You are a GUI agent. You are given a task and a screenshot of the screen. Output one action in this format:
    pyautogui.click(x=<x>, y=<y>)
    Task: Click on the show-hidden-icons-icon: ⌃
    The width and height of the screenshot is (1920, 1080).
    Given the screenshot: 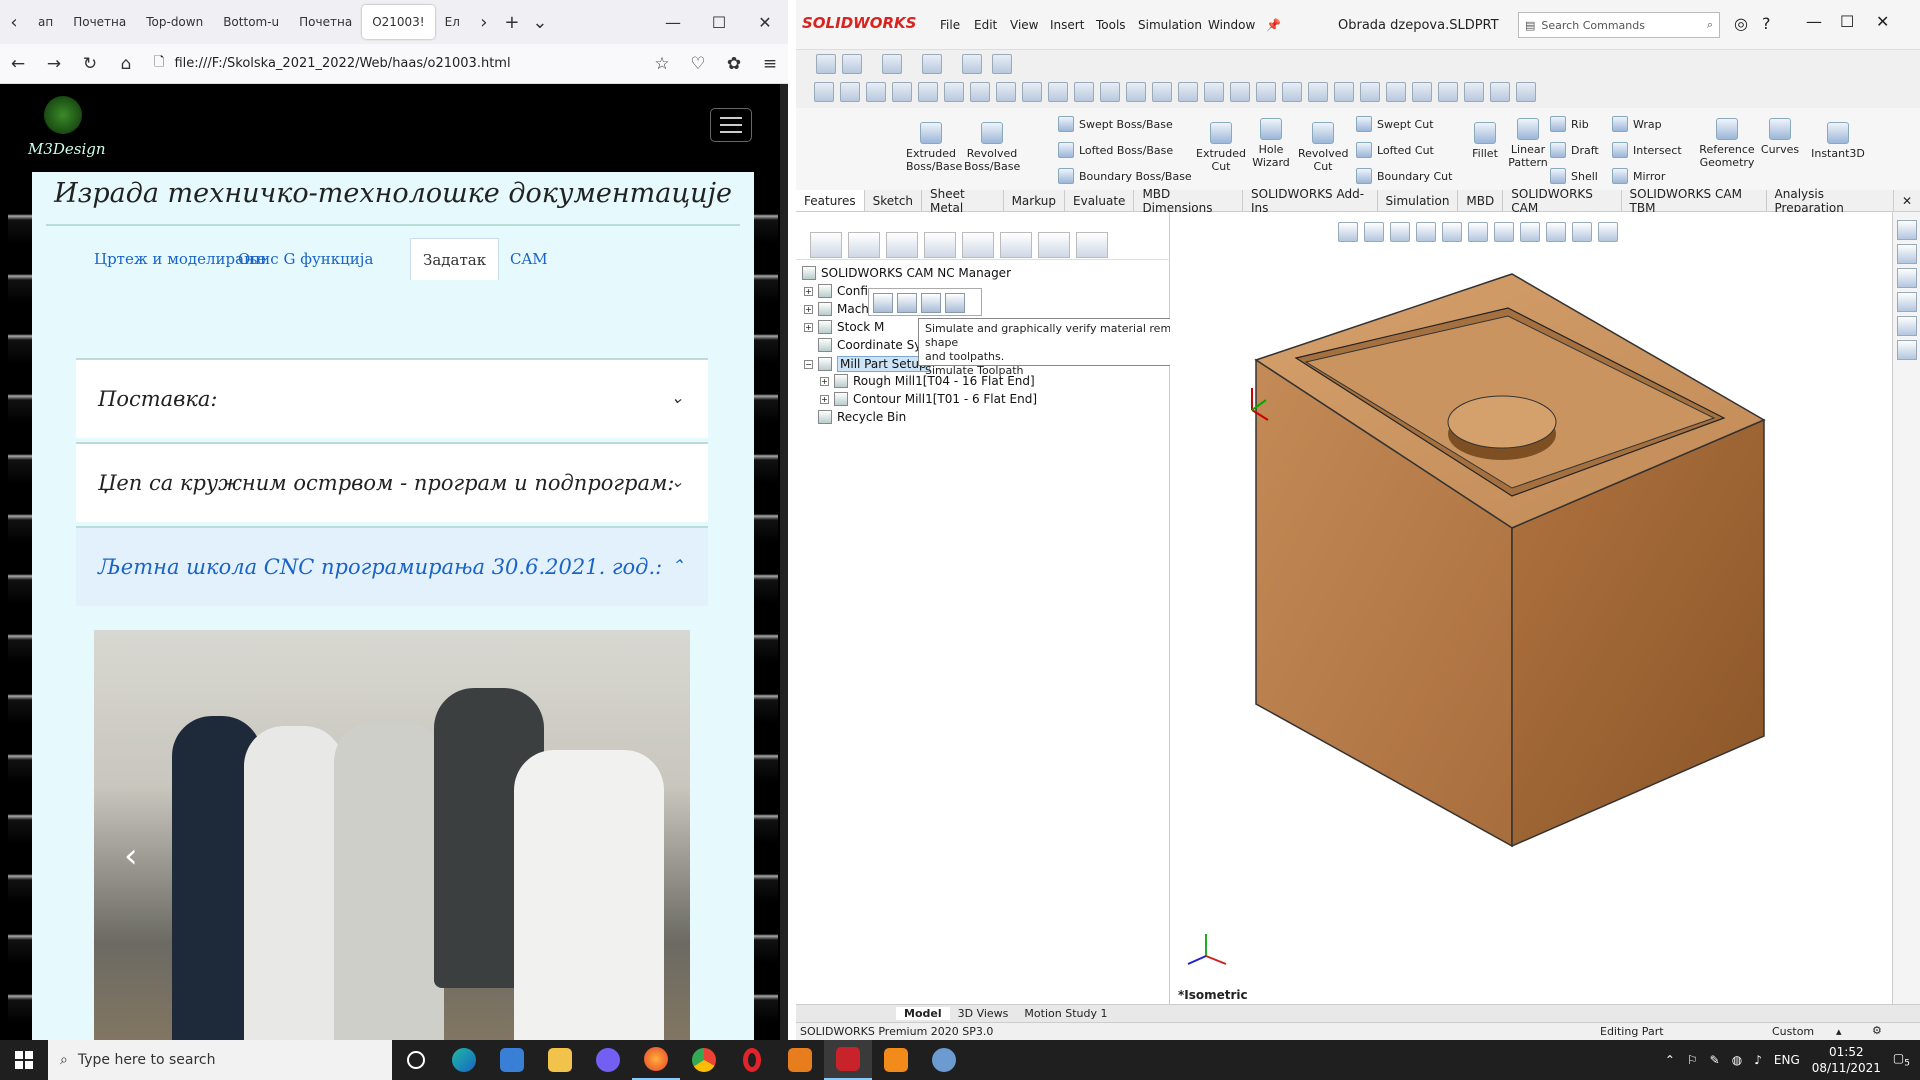 What is the action you would take?
    pyautogui.click(x=1670, y=1060)
    